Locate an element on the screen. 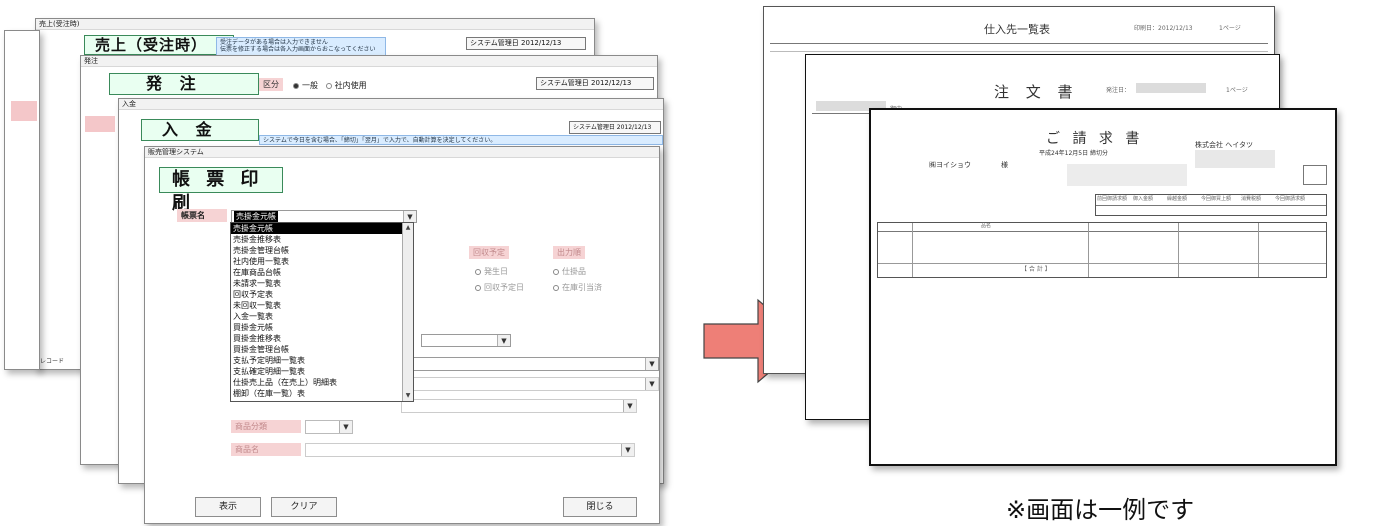 This screenshot has height=526, width=1383. supplier-list-title: 仕入先一覧表 is located at coordinates (1017, 29).